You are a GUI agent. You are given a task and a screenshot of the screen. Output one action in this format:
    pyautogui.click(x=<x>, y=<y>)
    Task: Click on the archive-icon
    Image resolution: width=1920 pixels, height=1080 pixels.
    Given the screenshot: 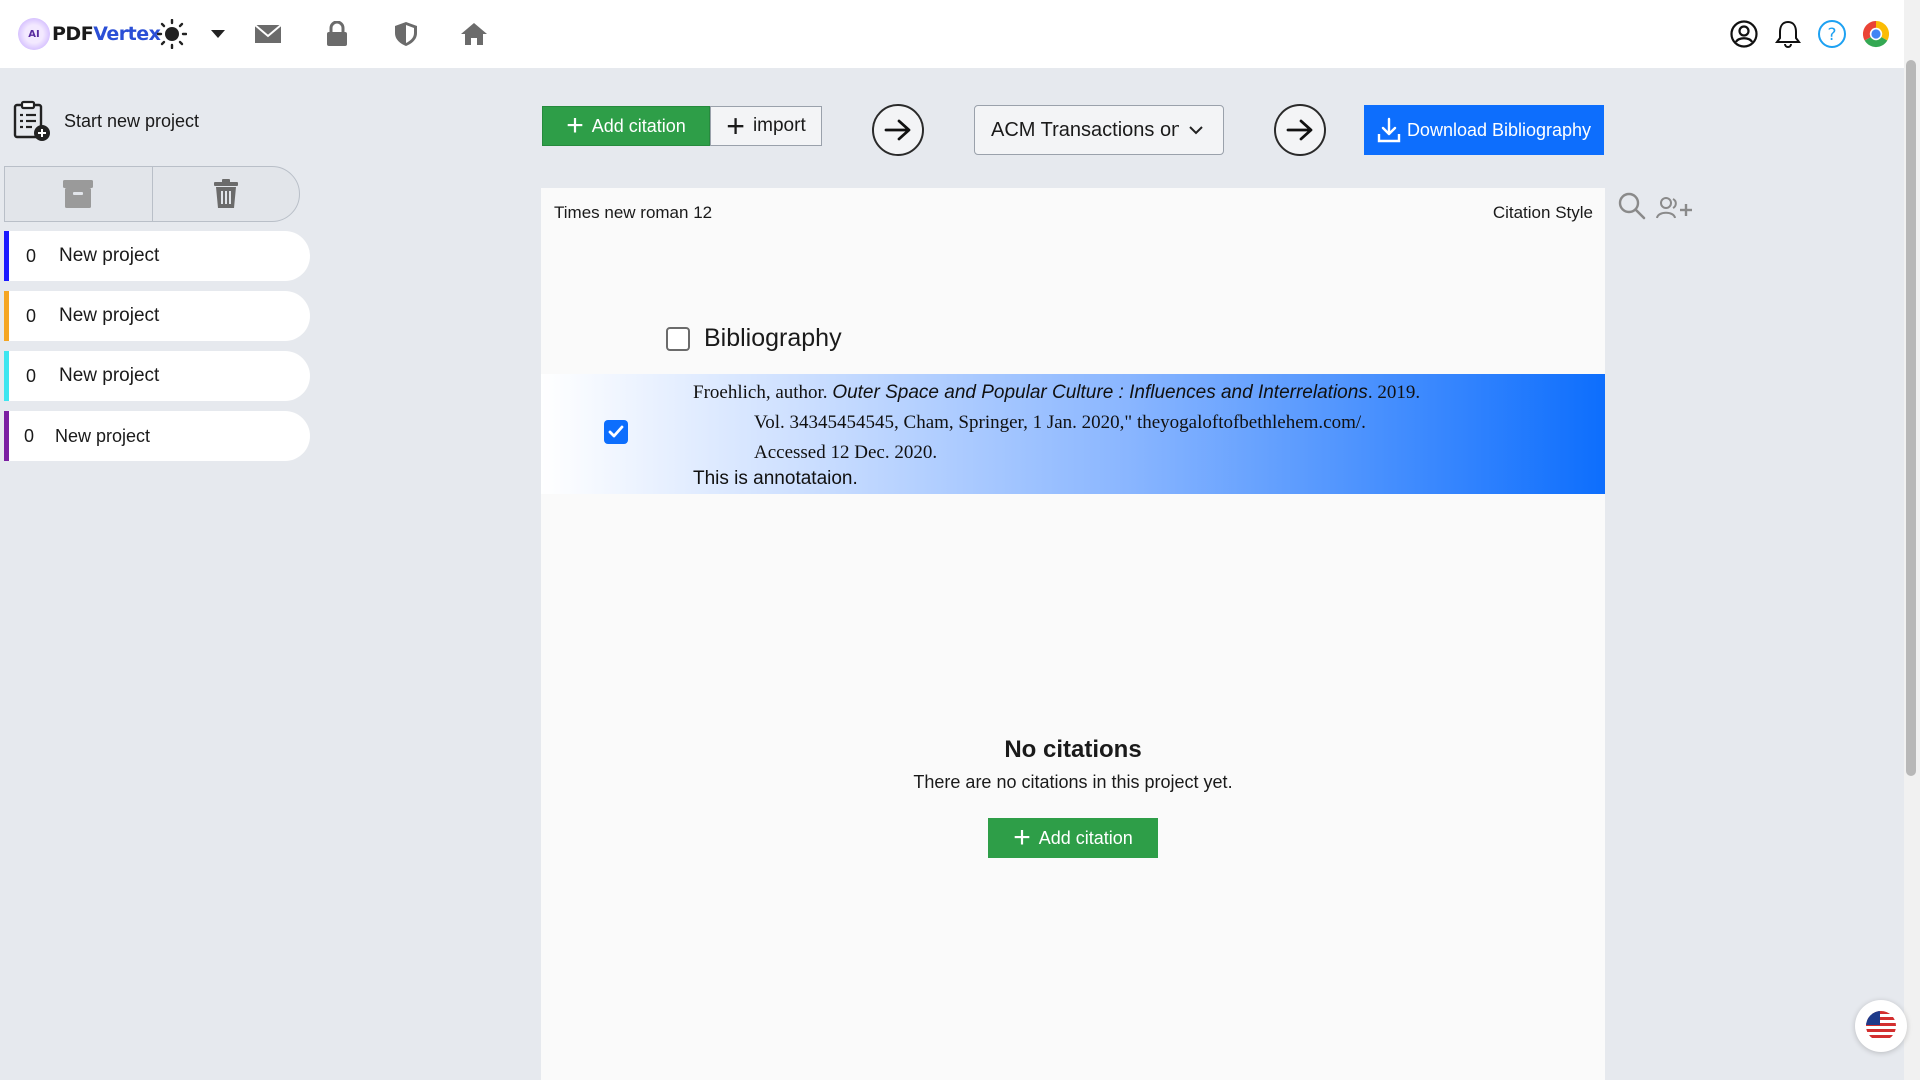 What is the action you would take?
    pyautogui.click(x=78, y=194)
    